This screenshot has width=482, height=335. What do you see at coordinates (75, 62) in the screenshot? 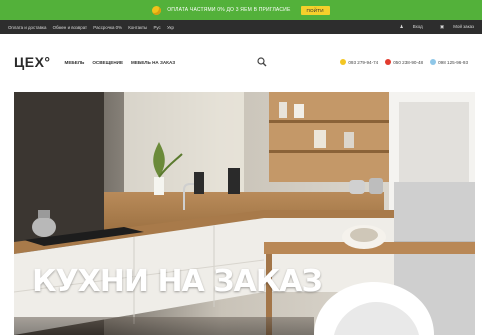
I see `nav-furniture: МЕБЕЛЬ` at bounding box center [75, 62].